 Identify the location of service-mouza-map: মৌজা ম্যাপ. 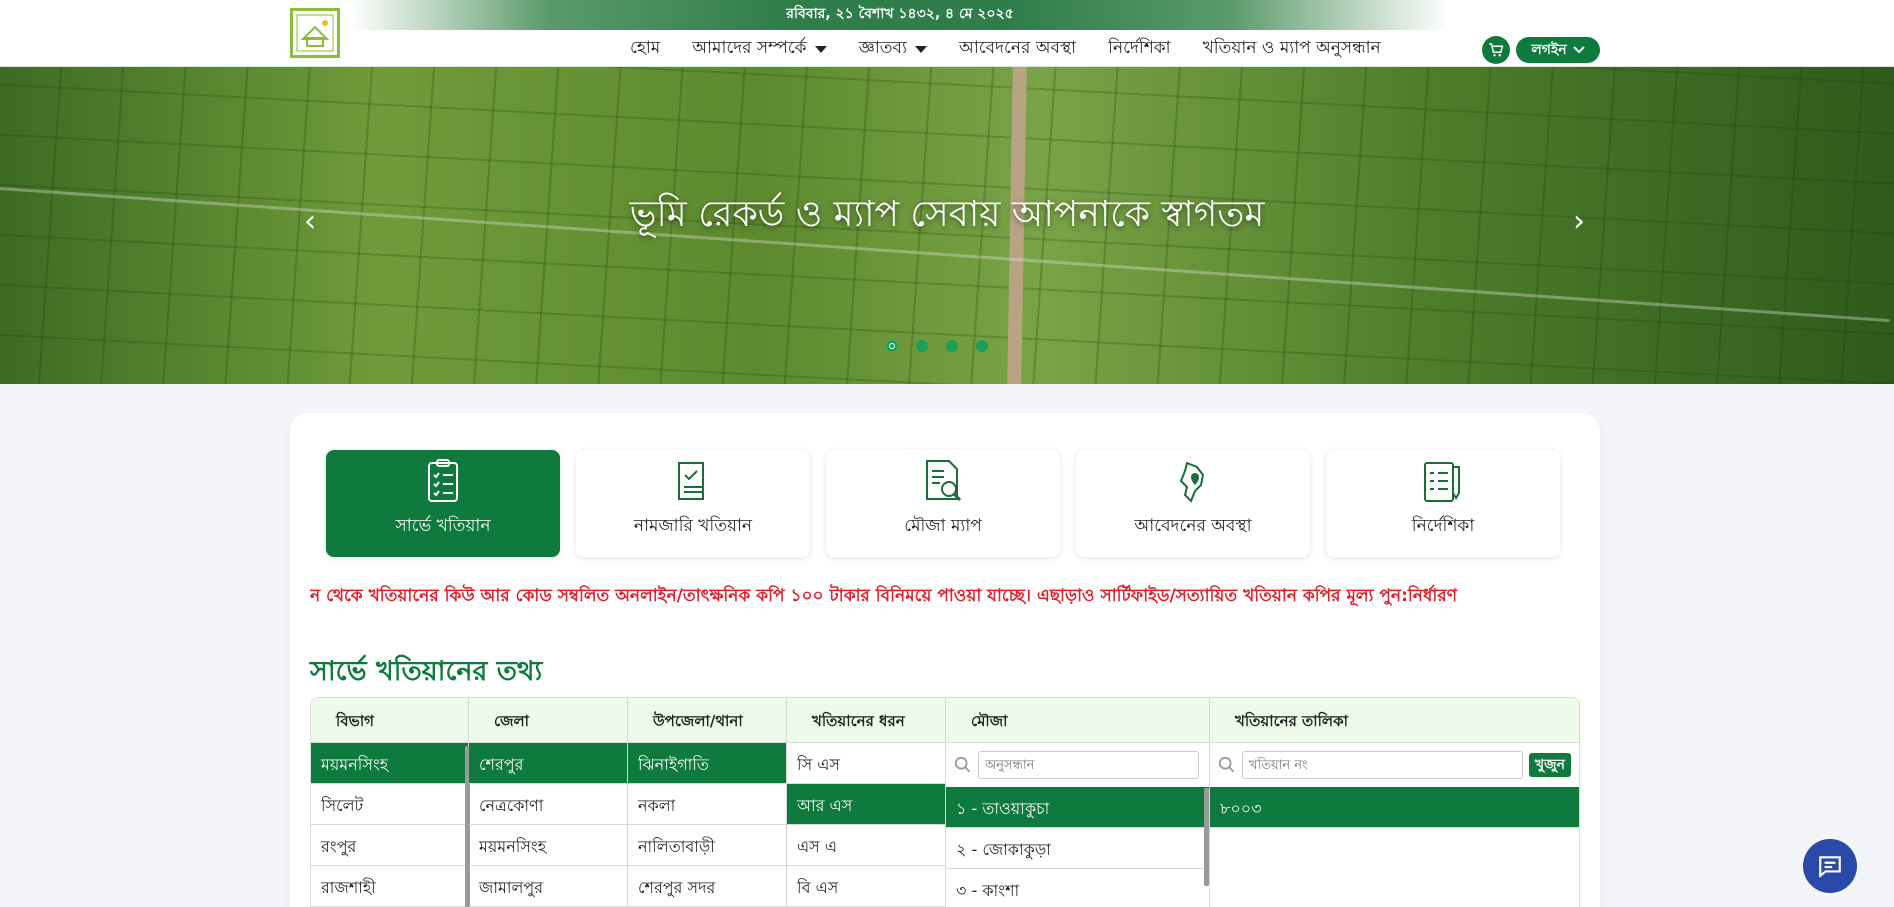
(943, 503).